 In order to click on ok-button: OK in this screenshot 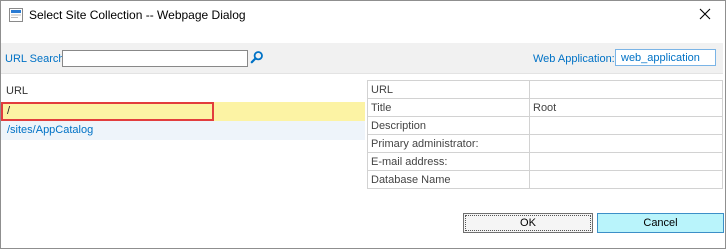, I will do `click(528, 223)`.